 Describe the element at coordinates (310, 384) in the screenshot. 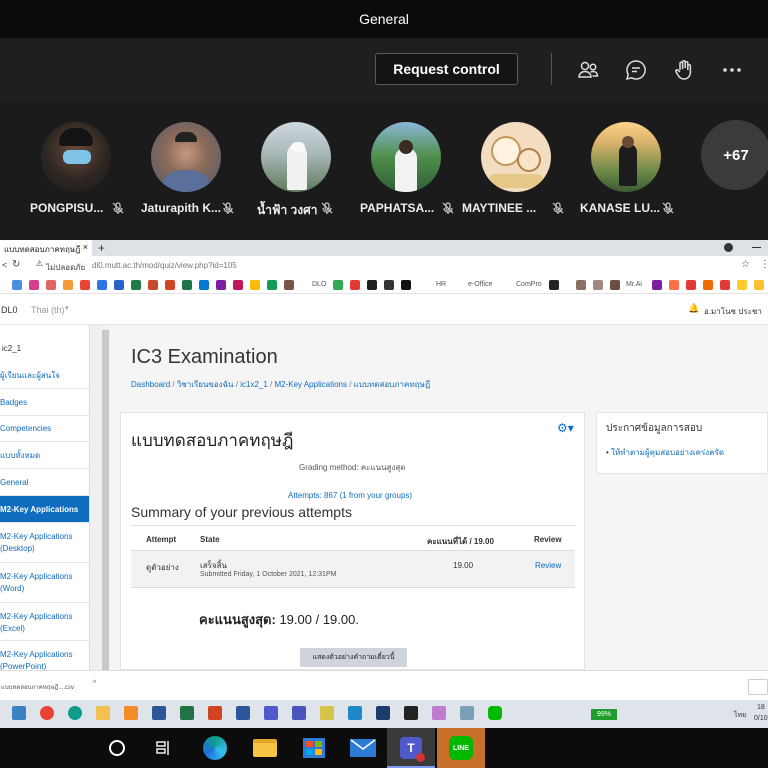

I see `breadcrumb-item: M2-Key Applications` at that location.